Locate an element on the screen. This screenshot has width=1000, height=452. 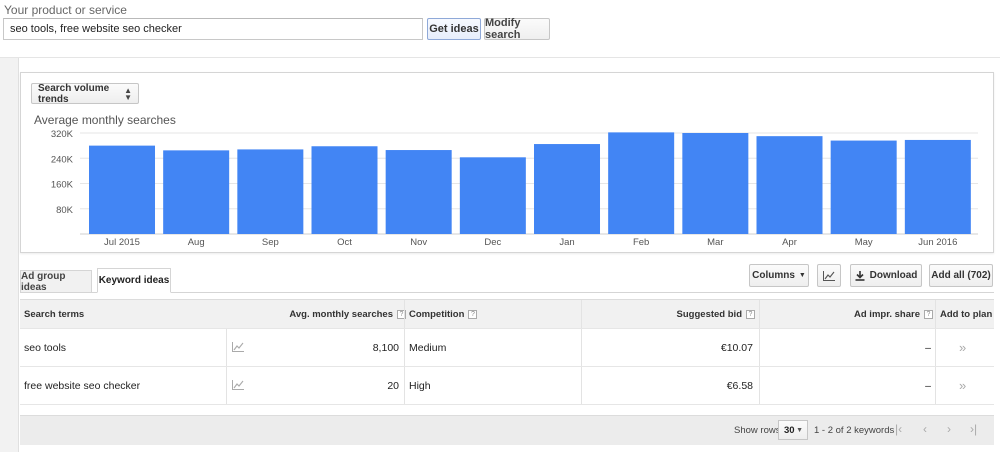
bar-feb is located at coordinates (641, 183).